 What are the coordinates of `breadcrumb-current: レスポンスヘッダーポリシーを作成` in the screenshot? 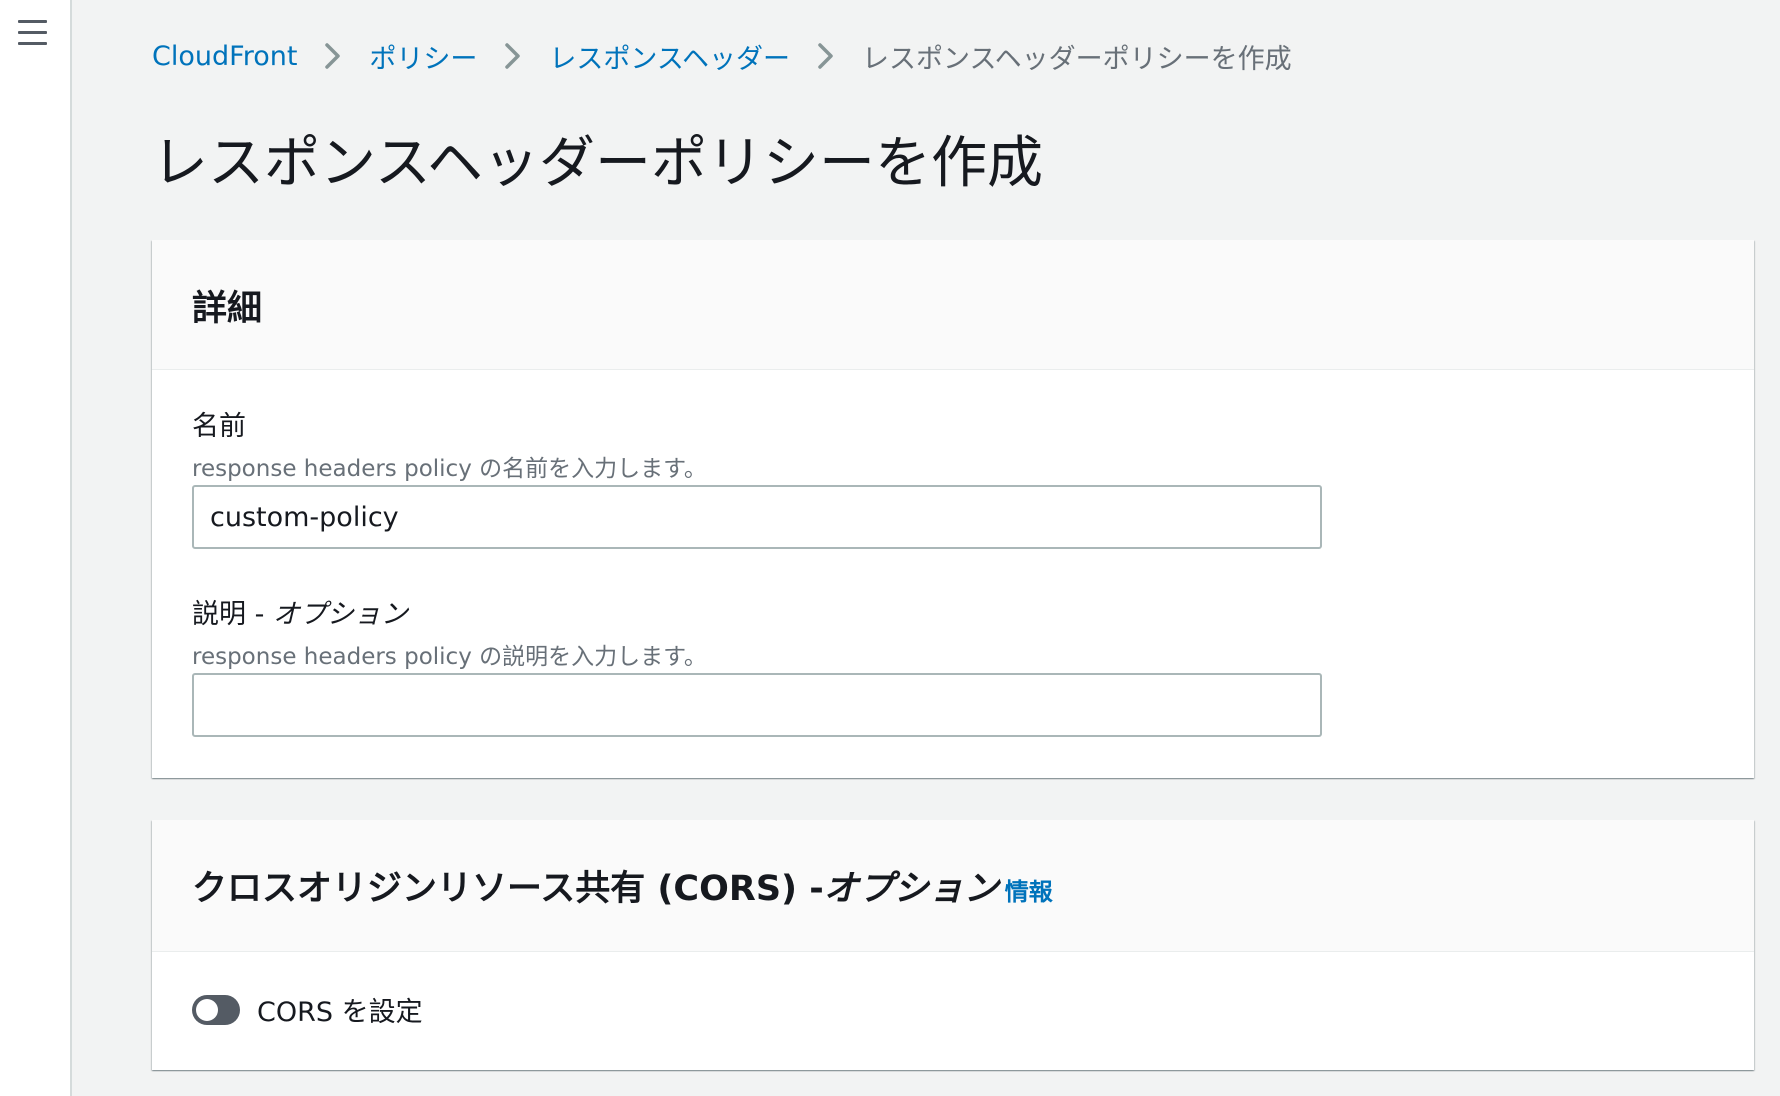 It's located at (1077, 59).